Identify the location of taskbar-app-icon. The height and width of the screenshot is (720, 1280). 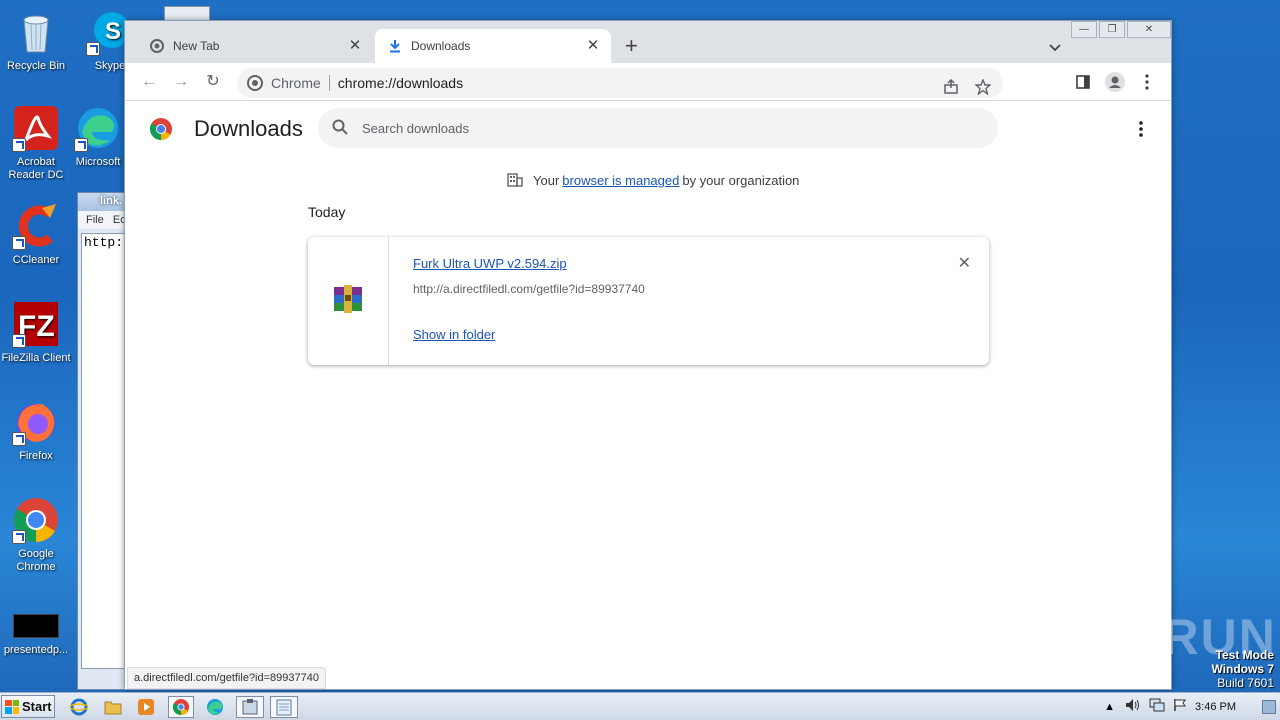
(250, 707).